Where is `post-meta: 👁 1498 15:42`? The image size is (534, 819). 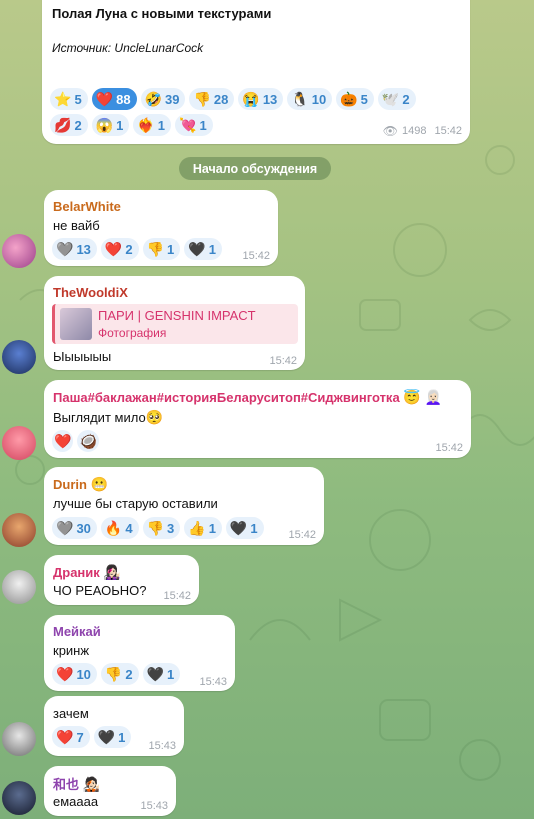 post-meta: 👁 1498 15:42 is located at coordinates (422, 131).